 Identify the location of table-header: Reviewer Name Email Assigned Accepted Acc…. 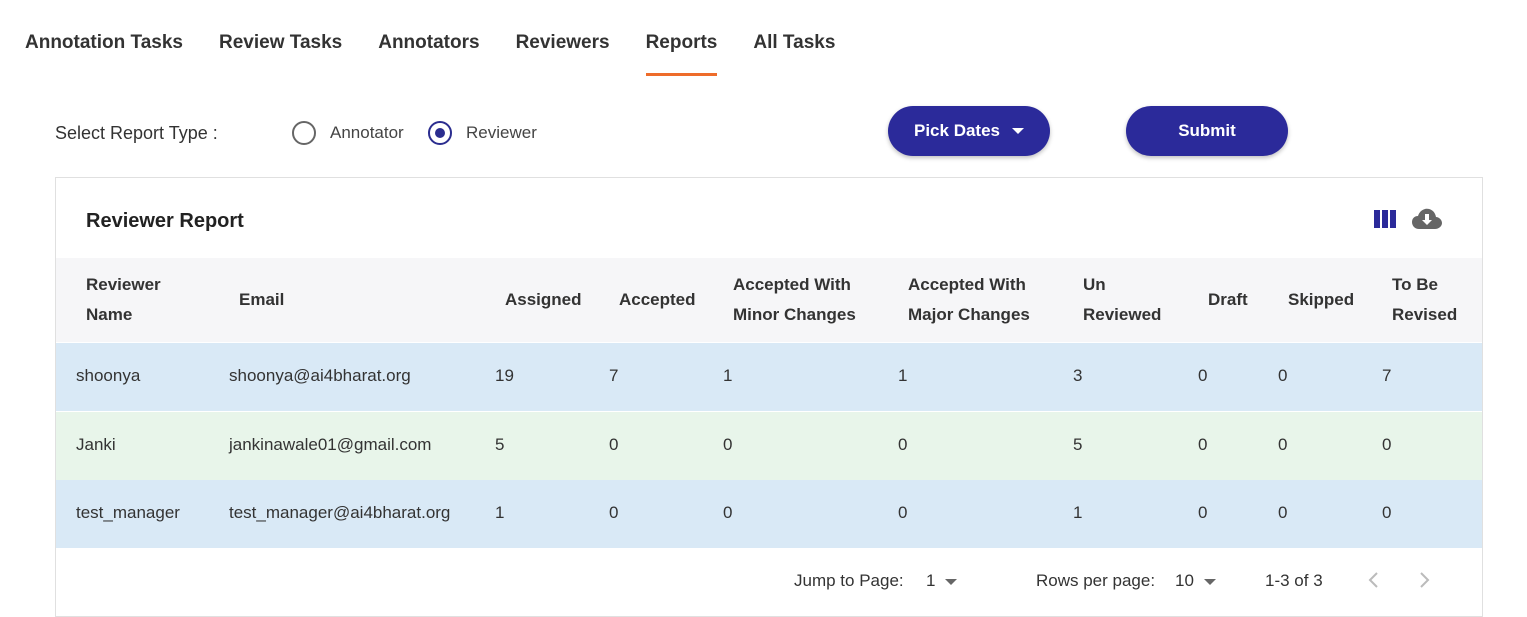
(769, 300).